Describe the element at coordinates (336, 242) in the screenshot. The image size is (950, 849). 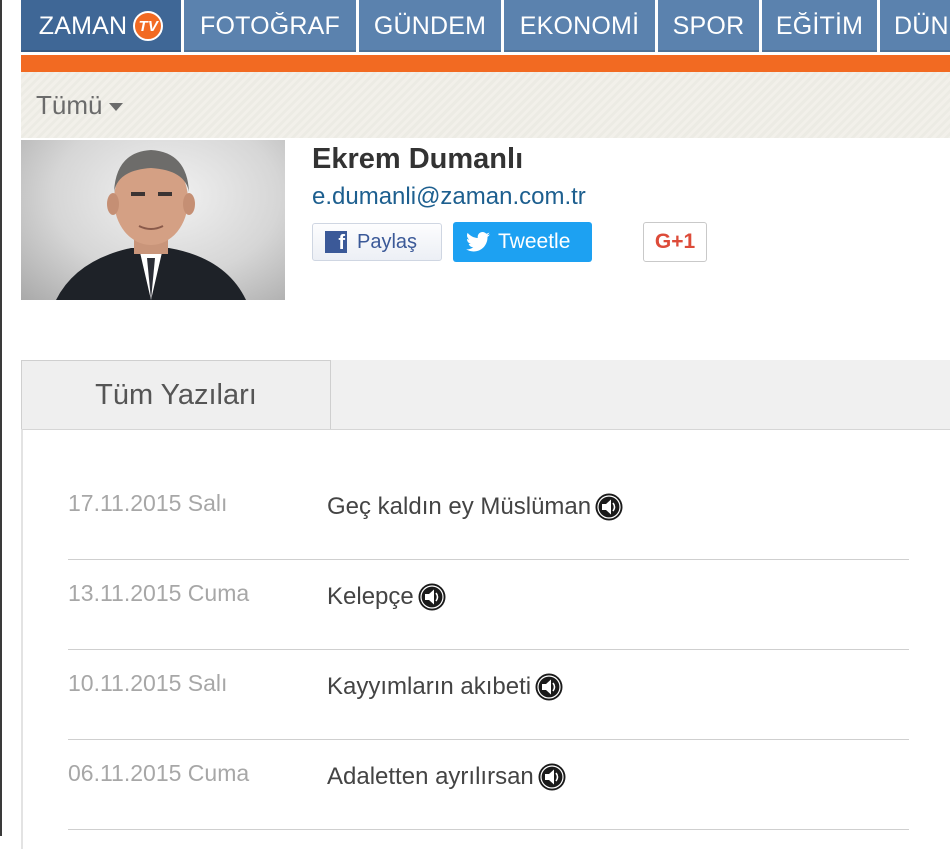
I see `facebook-icon: f` at that location.